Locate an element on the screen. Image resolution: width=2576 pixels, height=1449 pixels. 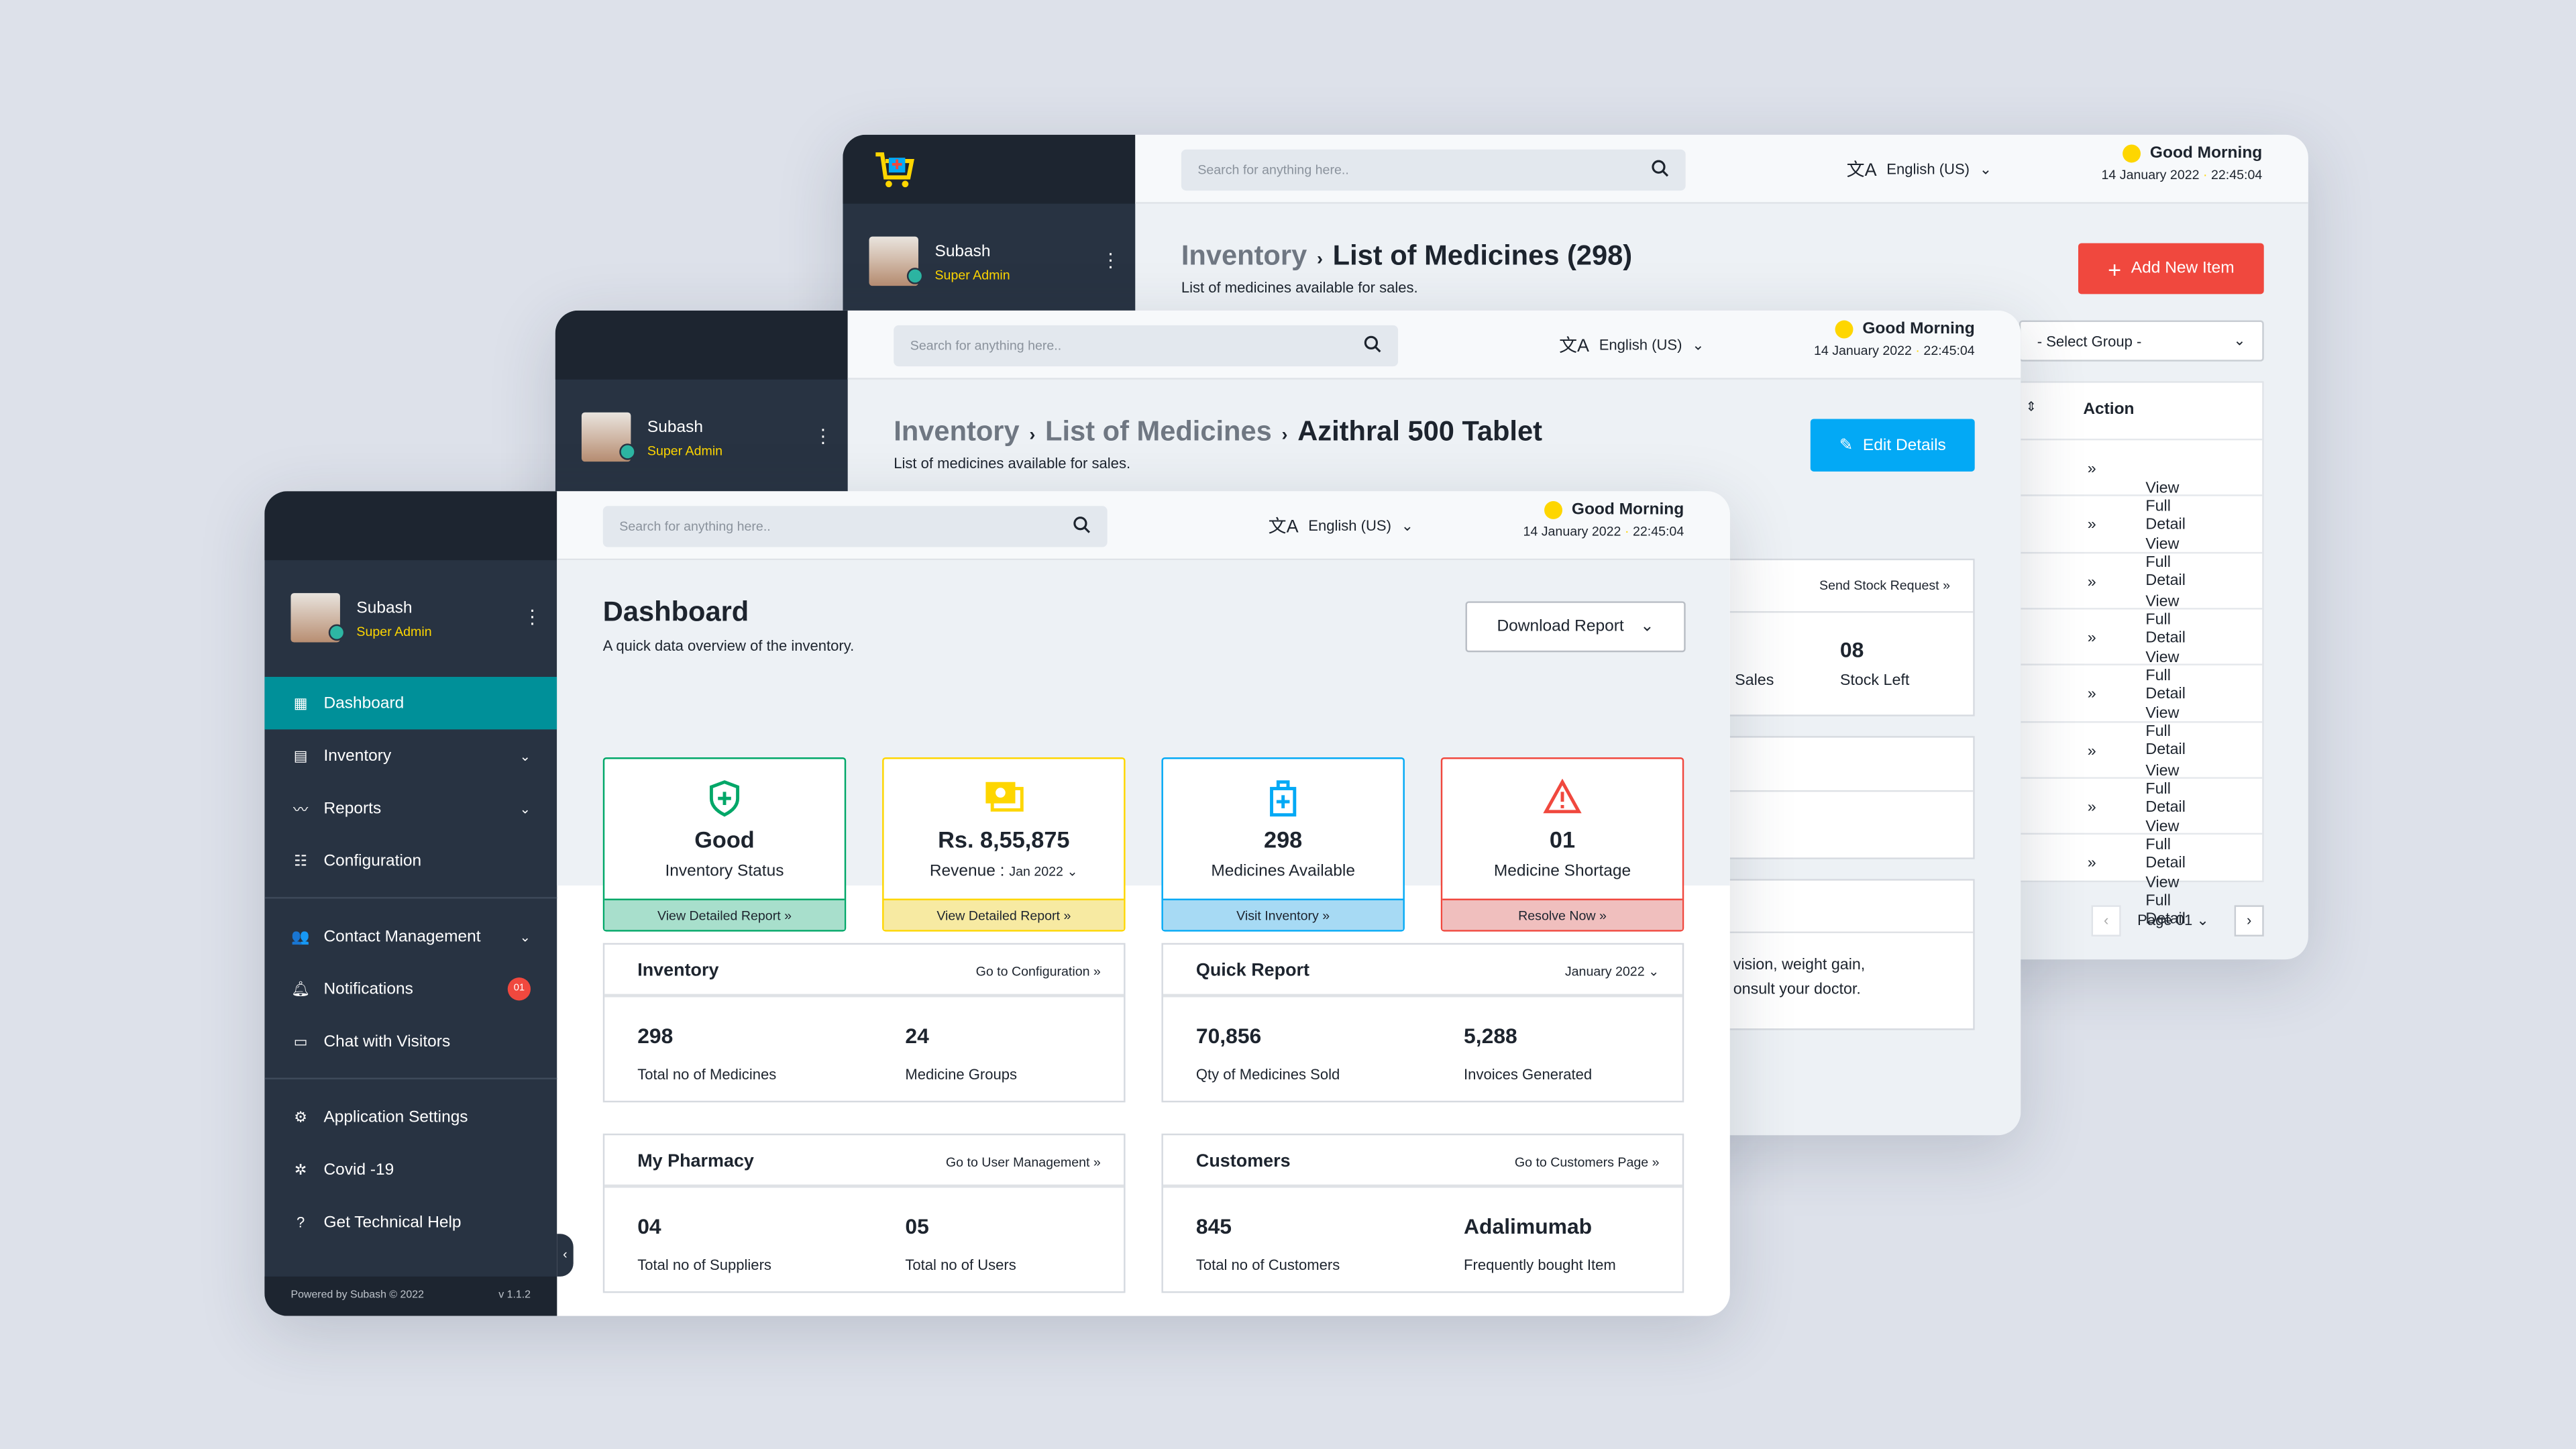
stat-label: Total no of Medicines is located at coordinates (707, 1074).